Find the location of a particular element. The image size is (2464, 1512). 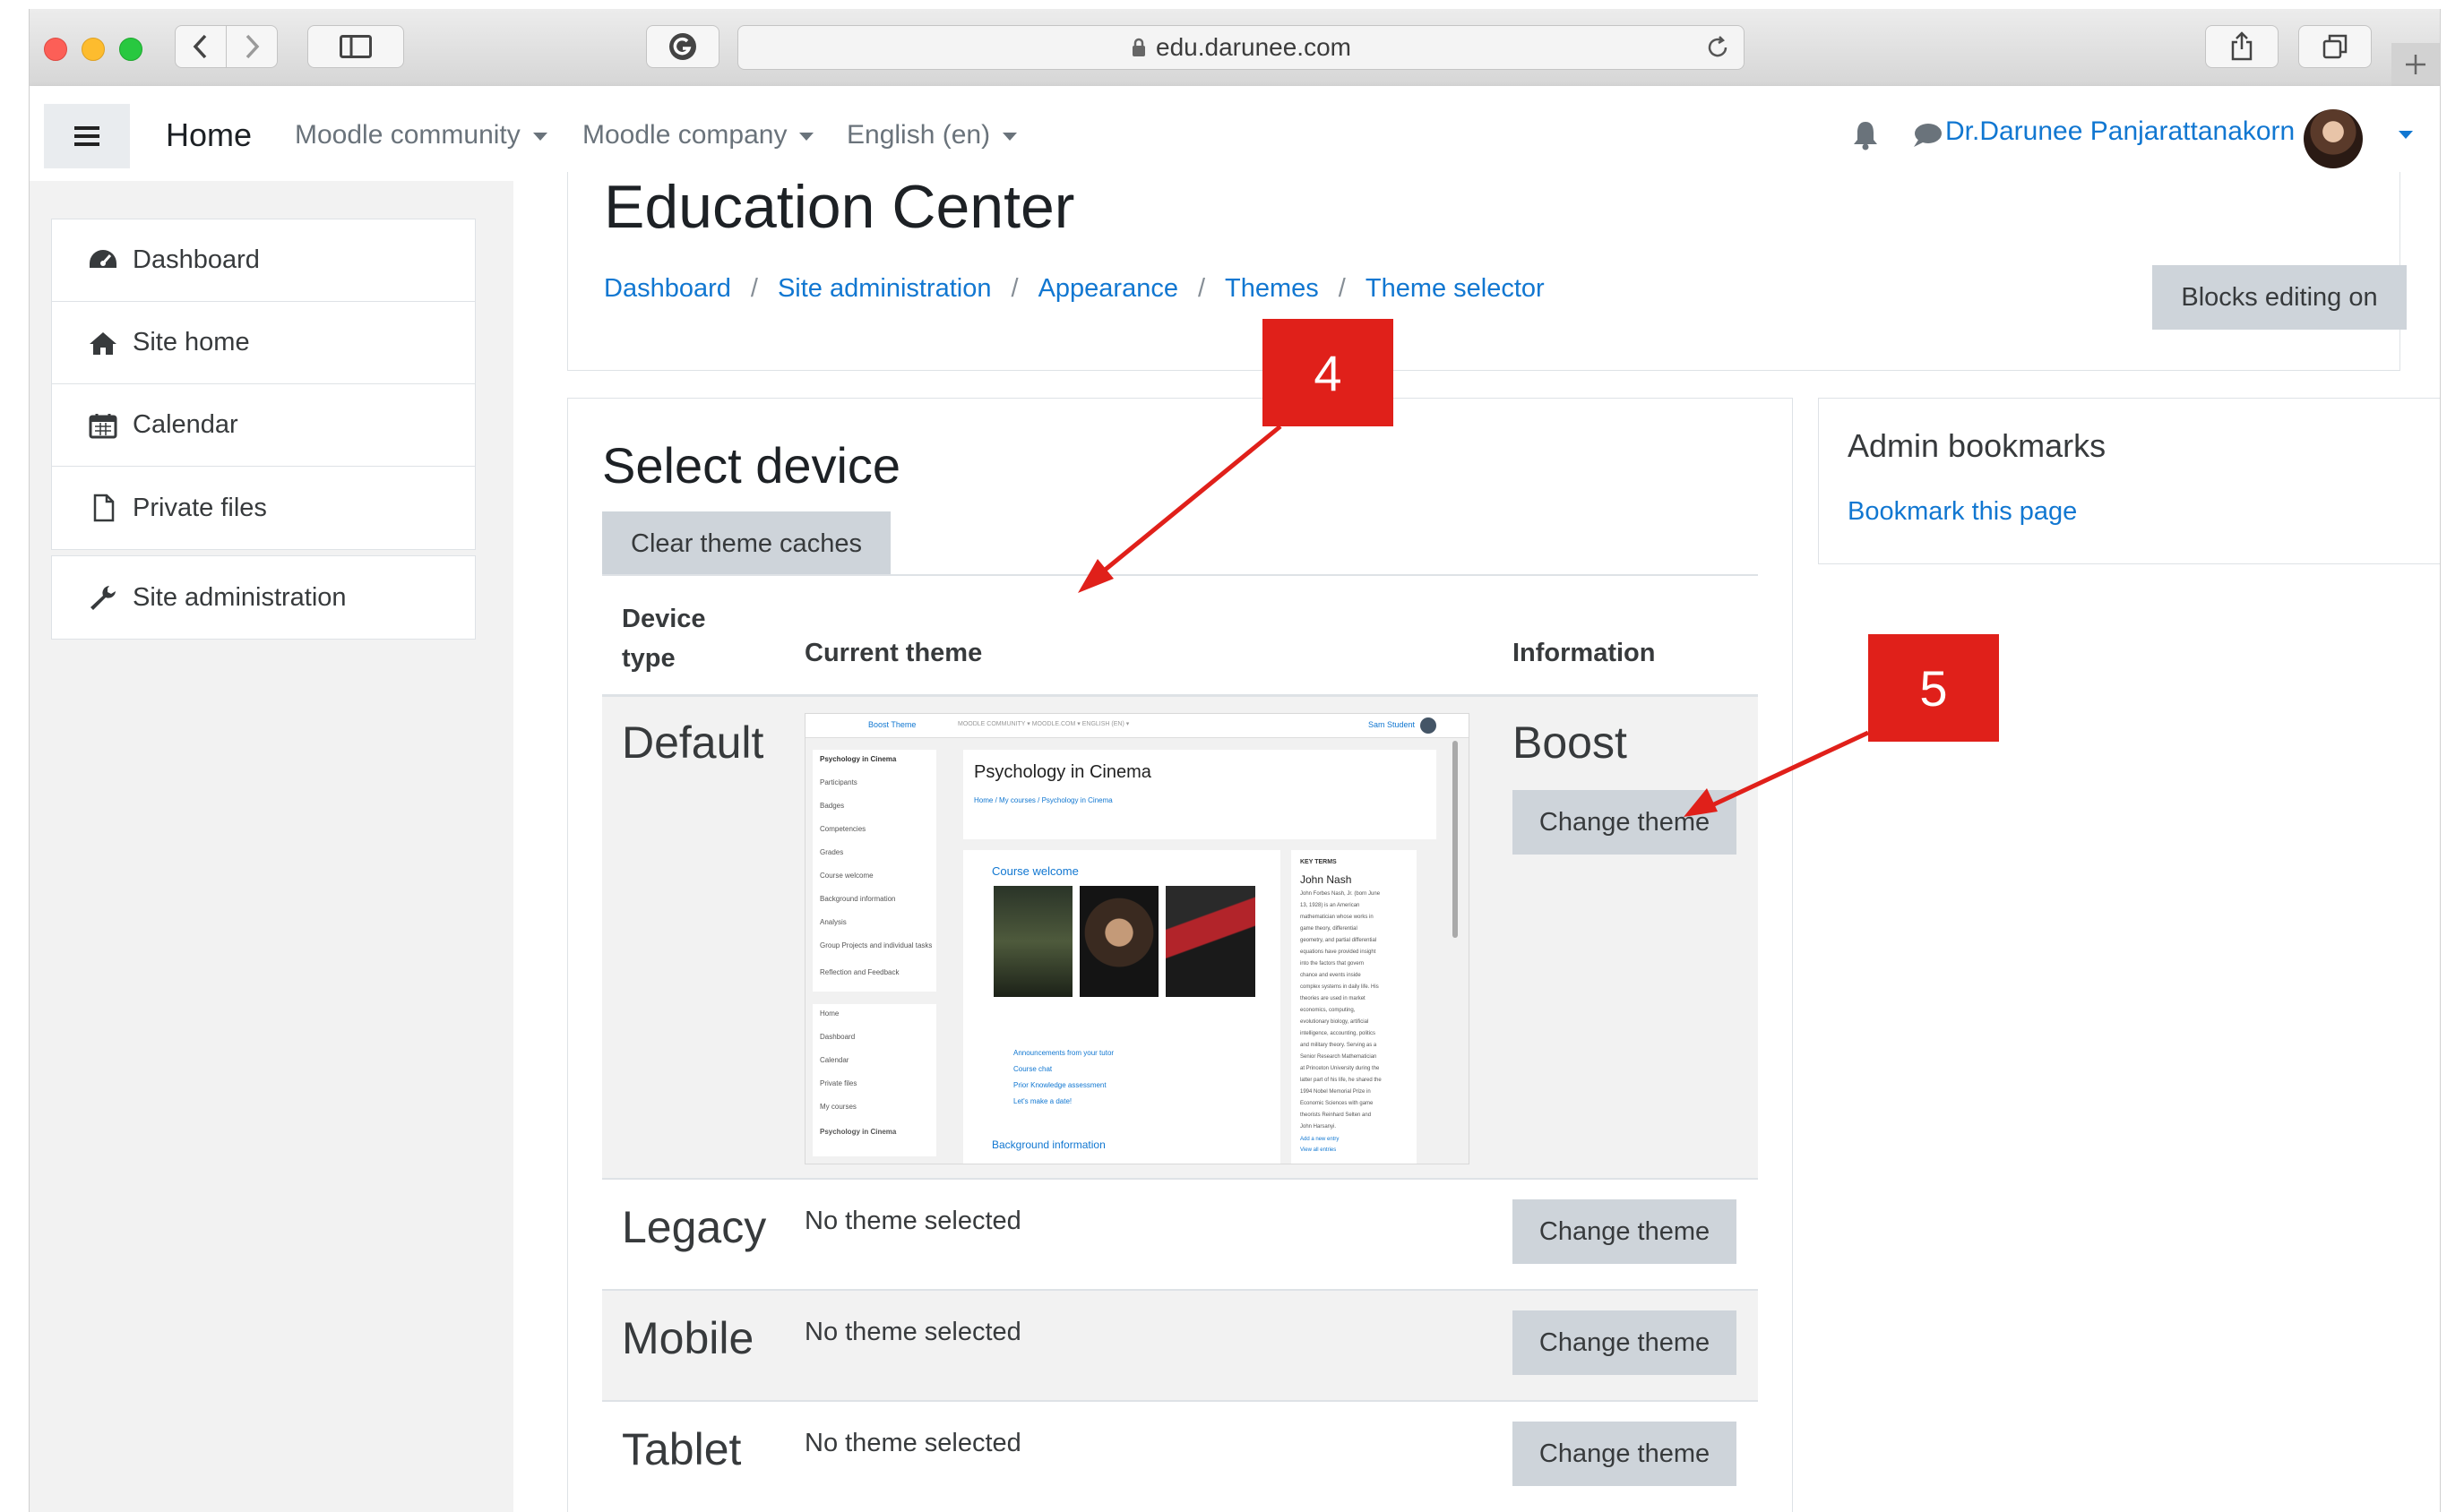

share-button is located at coordinates (2242, 47).